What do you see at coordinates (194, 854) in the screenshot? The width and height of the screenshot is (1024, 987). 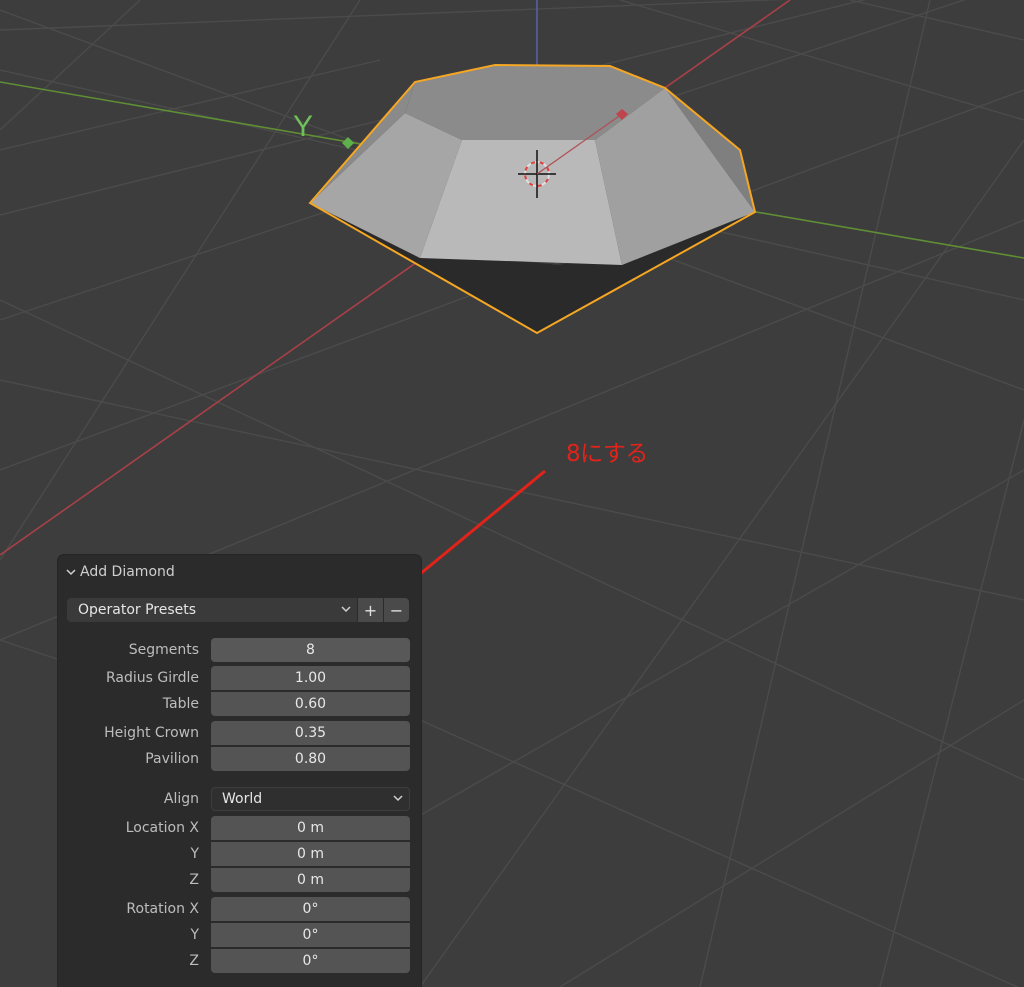 I see `location-y-label: Y` at bounding box center [194, 854].